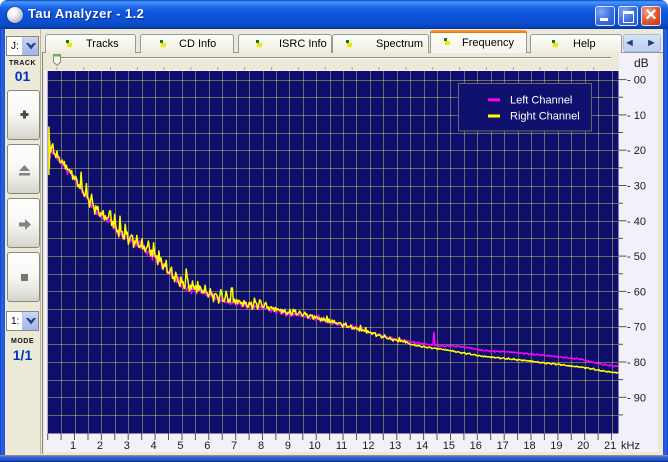  I want to click on svg-text: - 40, so click(636, 222).